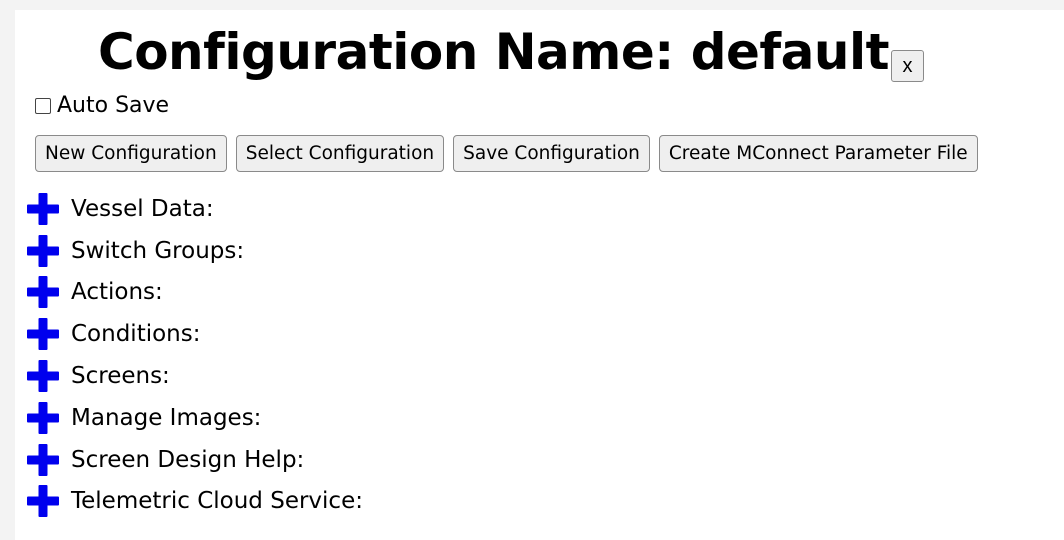 Image resolution: width=1064 pixels, height=540 pixels. I want to click on section-switch-groups: Switch Groups:, so click(194, 251).